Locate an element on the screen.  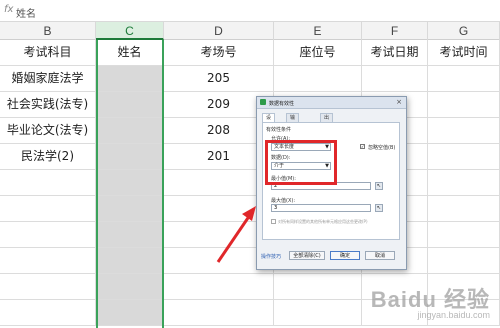
table-row: 婚姻家庭法学 205 is located at coordinates (250, 79).